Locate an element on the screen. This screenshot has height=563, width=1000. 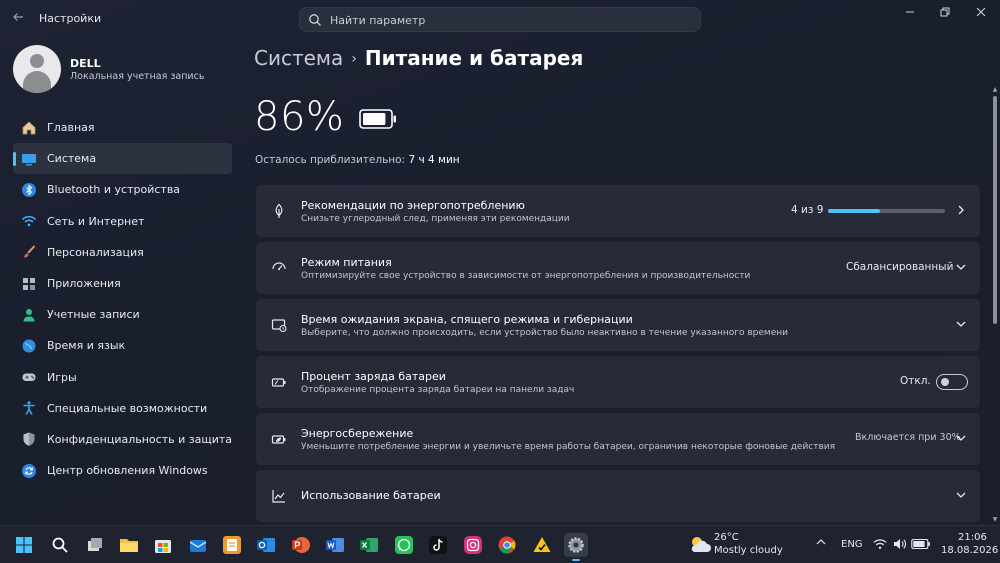
scrollbar: ▲ ▼ is located at coordinates (995, 305).